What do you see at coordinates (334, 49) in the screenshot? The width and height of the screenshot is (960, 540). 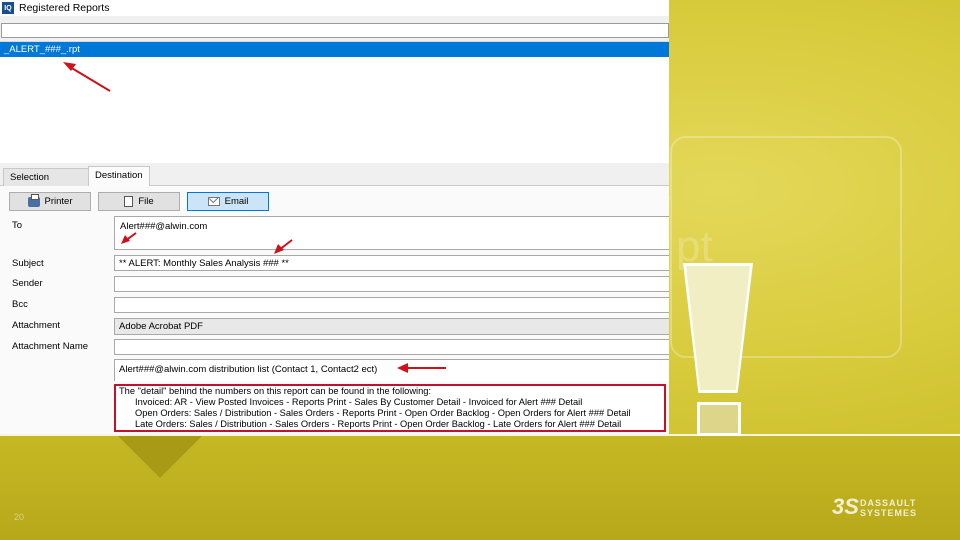 I see `list-item-selected-report: _ALERT_###_.rpt` at bounding box center [334, 49].